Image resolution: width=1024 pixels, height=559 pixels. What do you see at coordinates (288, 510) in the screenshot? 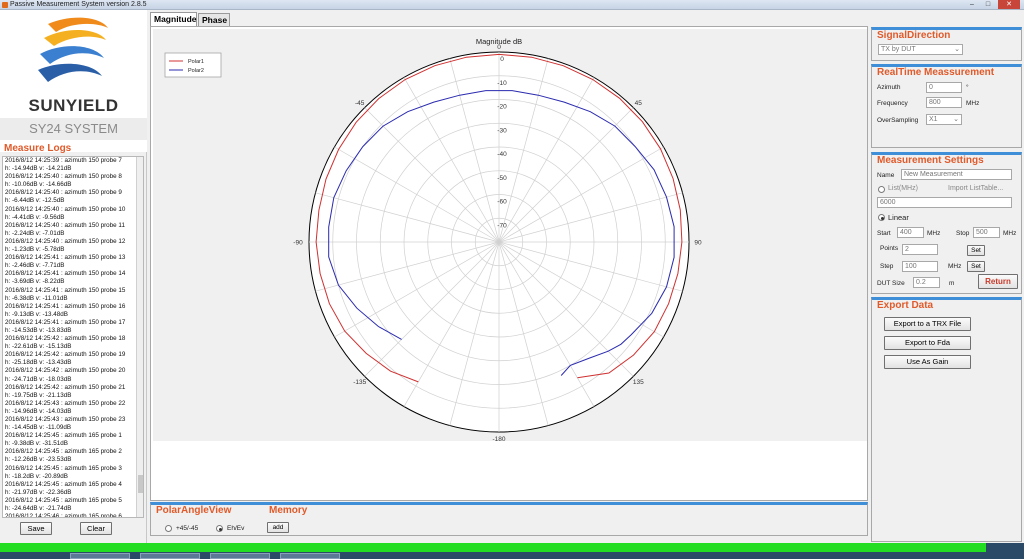
I see `memory-title: Memory` at bounding box center [288, 510].